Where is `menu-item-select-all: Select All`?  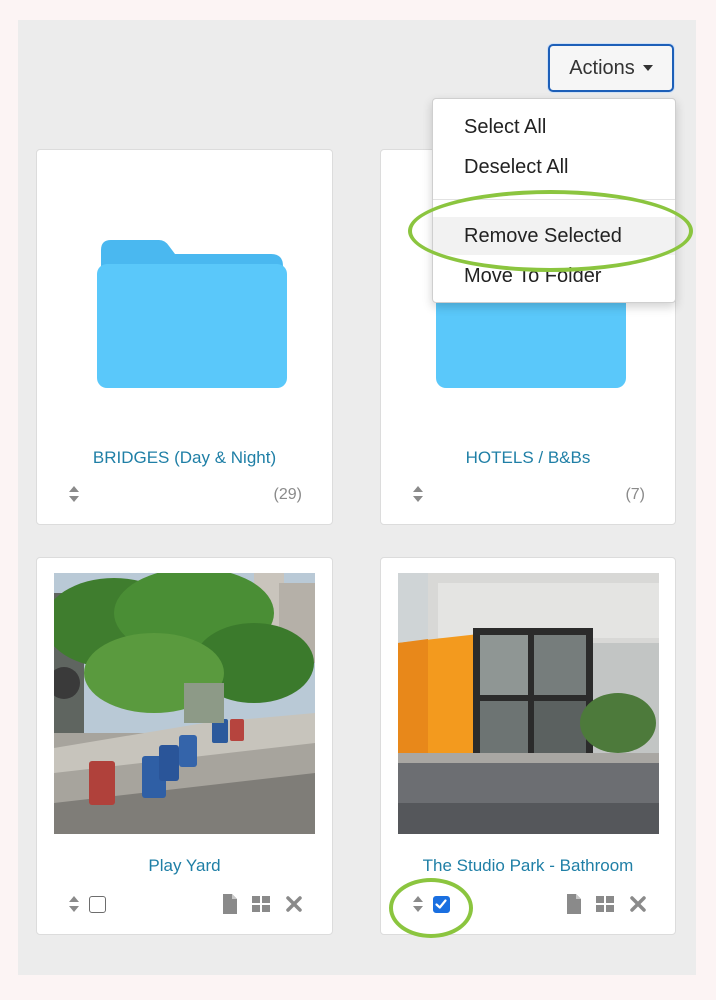
menu-item-select-all: Select All is located at coordinates (554, 127).